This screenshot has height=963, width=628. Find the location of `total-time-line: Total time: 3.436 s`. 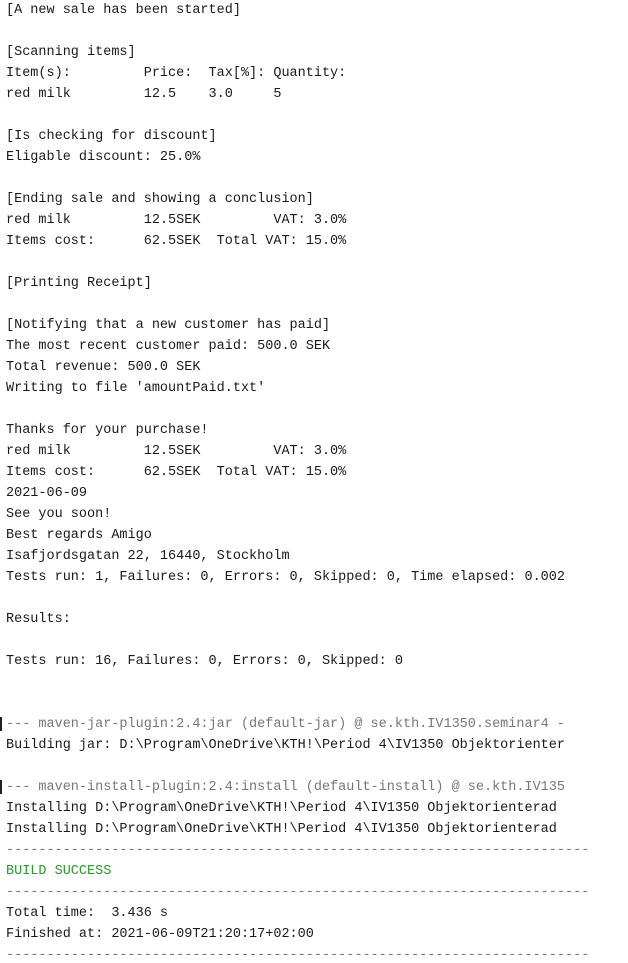

total-time-line: Total time: 3.436 s is located at coordinates (87, 913).